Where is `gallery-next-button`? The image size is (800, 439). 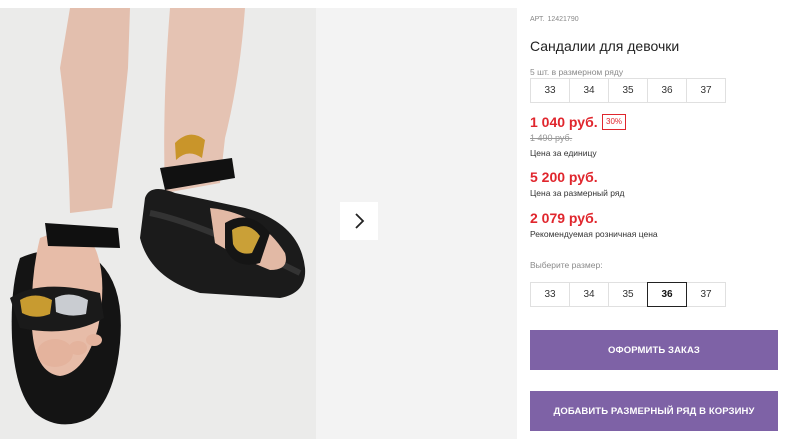 gallery-next-button is located at coordinates (359, 221).